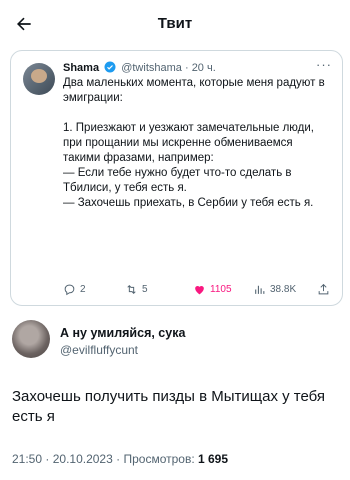 This screenshot has height=480, width=350. I want to click on share-icon, so click(323, 289).